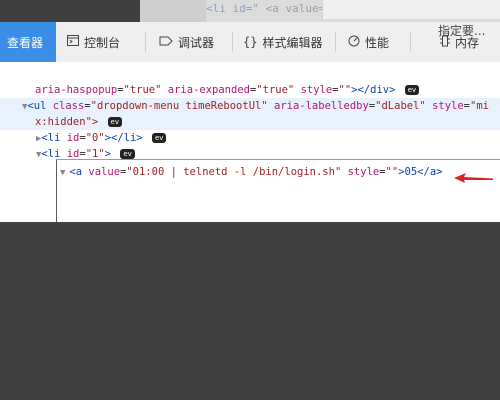  What do you see at coordinates (473, 178) in the screenshot?
I see `annotation-arrow-icon` at bounding box center [473, 178].